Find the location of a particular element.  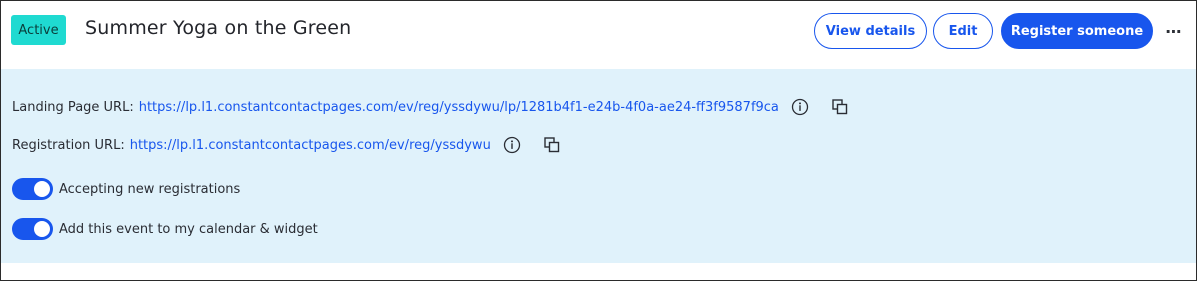

landing-page-url-label: Landing Page URL: is located at coordinates (73, 107).